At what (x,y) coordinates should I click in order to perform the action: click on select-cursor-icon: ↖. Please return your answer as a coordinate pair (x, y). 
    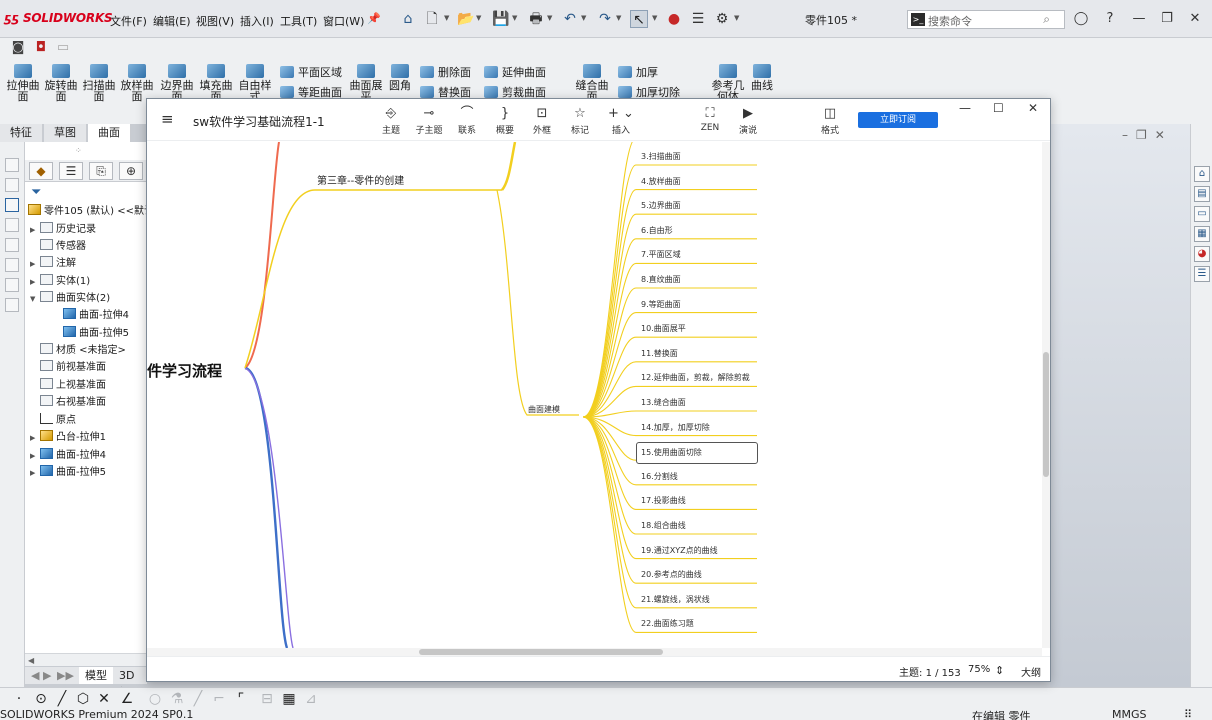
    Looking at the image, I should click on (639, 19).